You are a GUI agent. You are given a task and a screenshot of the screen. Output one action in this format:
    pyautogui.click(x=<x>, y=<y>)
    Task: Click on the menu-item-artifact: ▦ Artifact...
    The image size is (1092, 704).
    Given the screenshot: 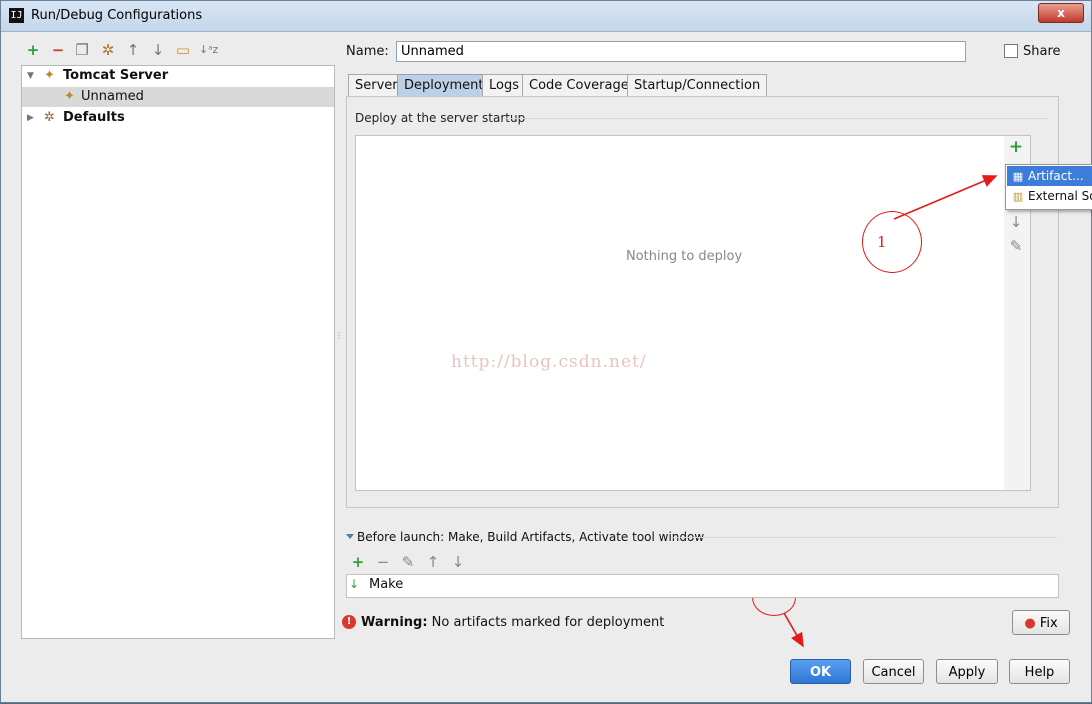 What is the action you would take?
    pyautogui.click(x=1049, y=176)
    